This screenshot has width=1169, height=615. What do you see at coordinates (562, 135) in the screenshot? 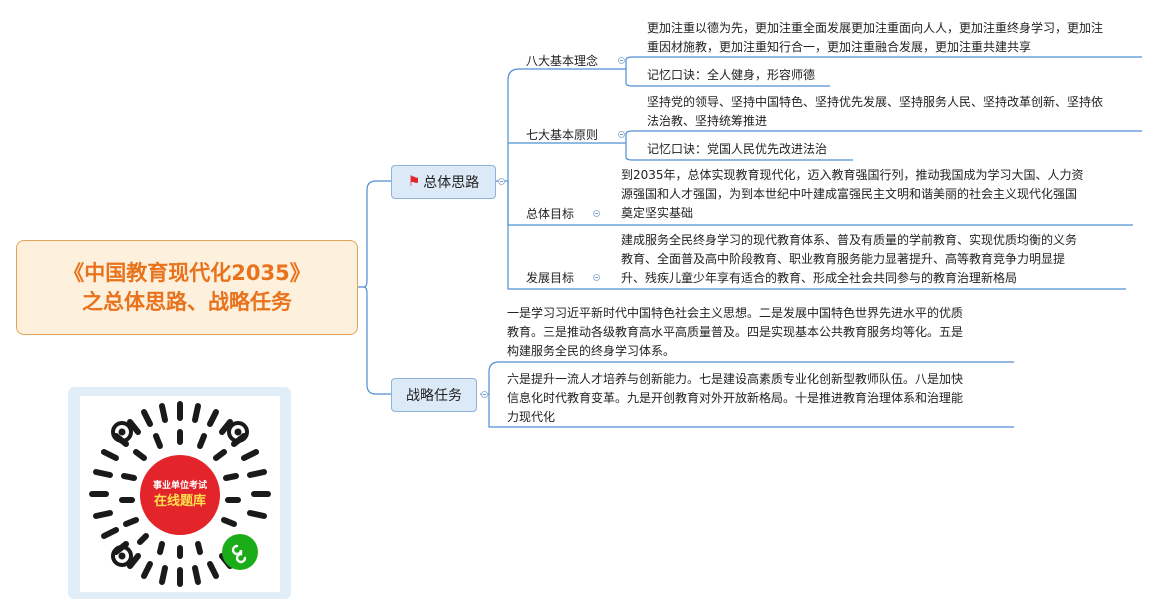
I see `topic-principles: 七大基本原则` at bounding box center [562, 135].